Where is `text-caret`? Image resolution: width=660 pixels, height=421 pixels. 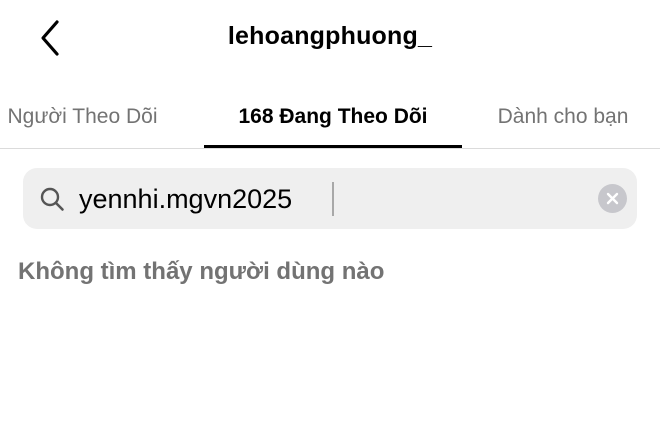 text-caret is located at coordinates (333, 199).